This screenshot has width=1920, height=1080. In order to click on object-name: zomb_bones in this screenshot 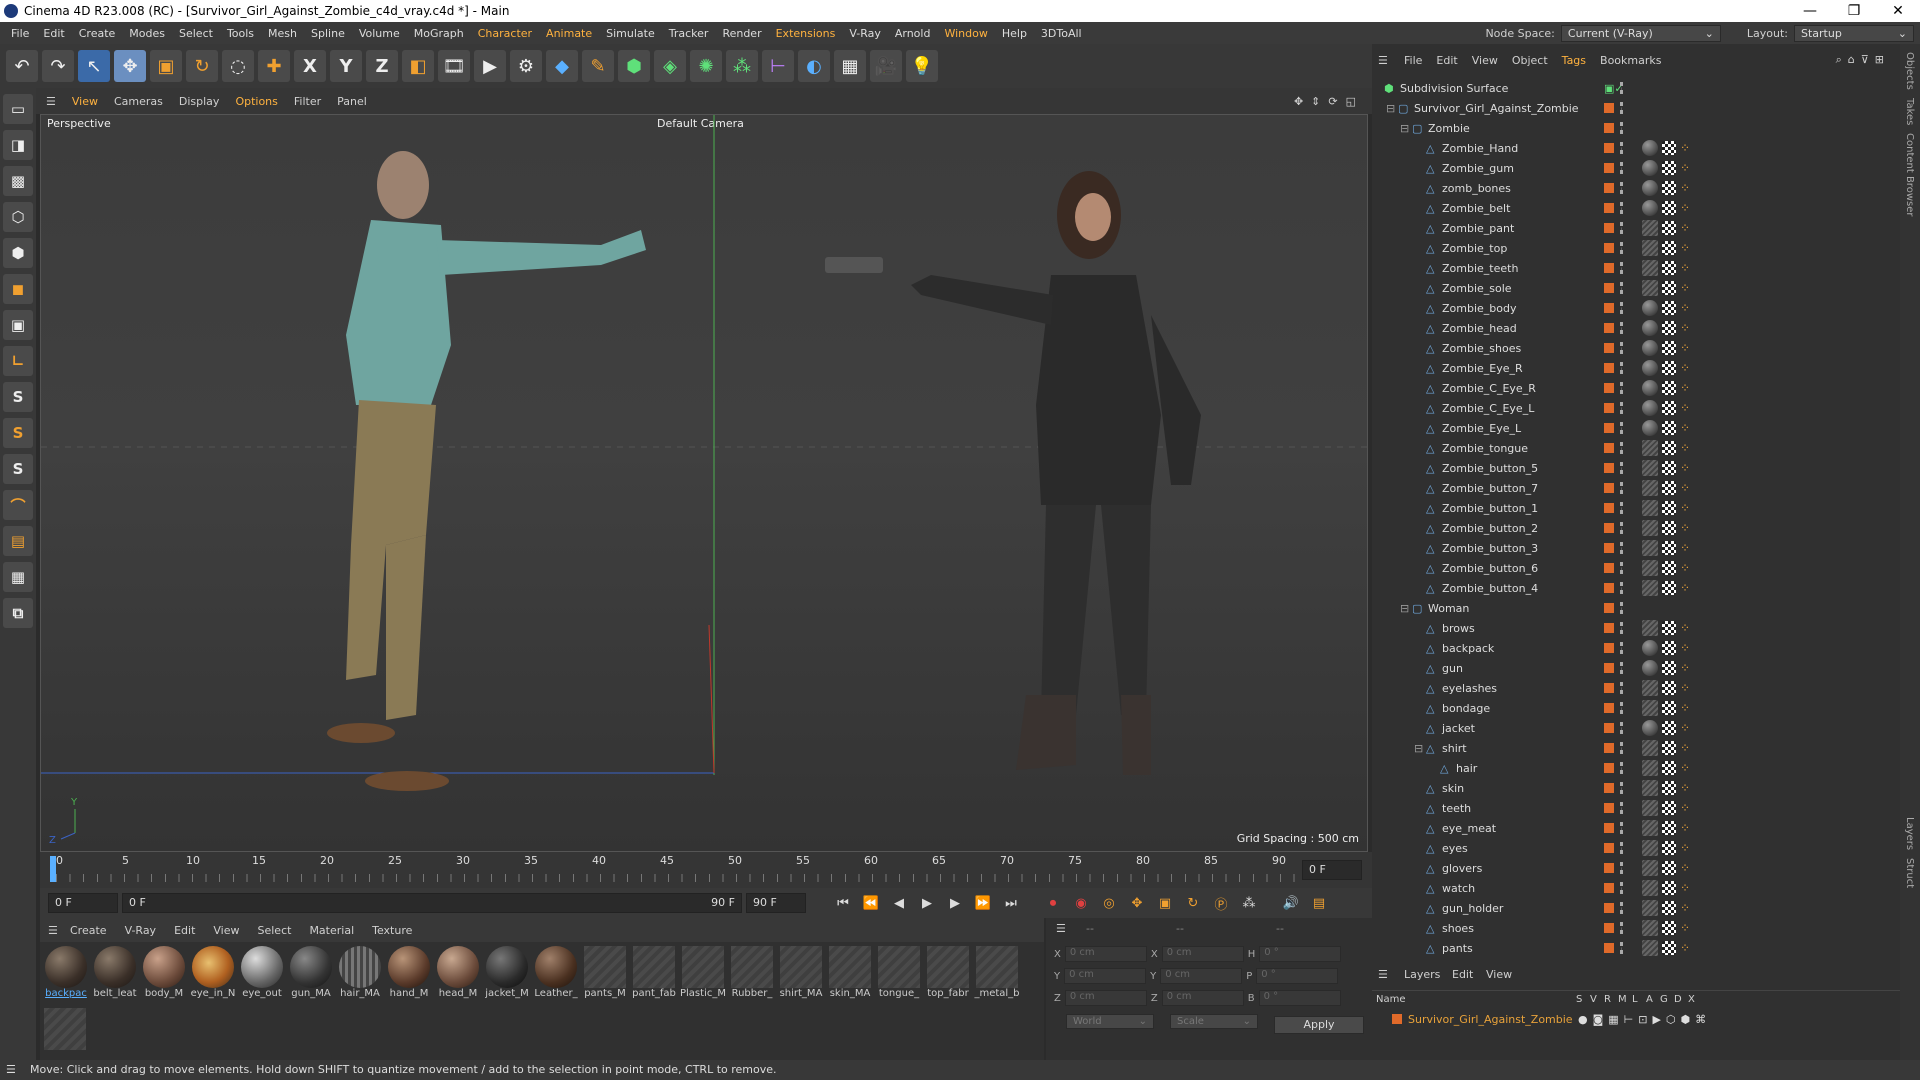, I will do `click(1476, 188)`.